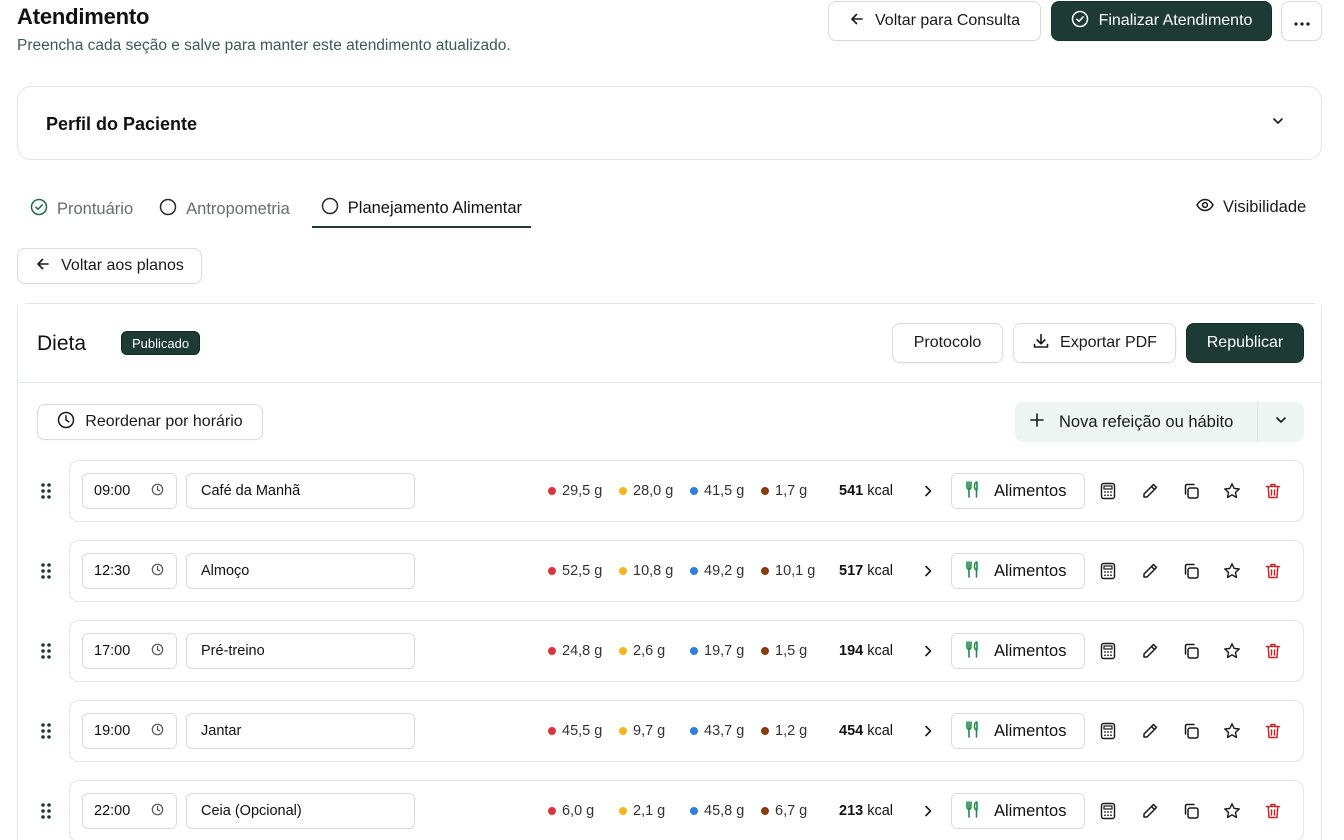 Image resolution: width=1344 pixels, height=840 pixels. I want to click on carb-macro: 2,6 g, so click(642, 651).